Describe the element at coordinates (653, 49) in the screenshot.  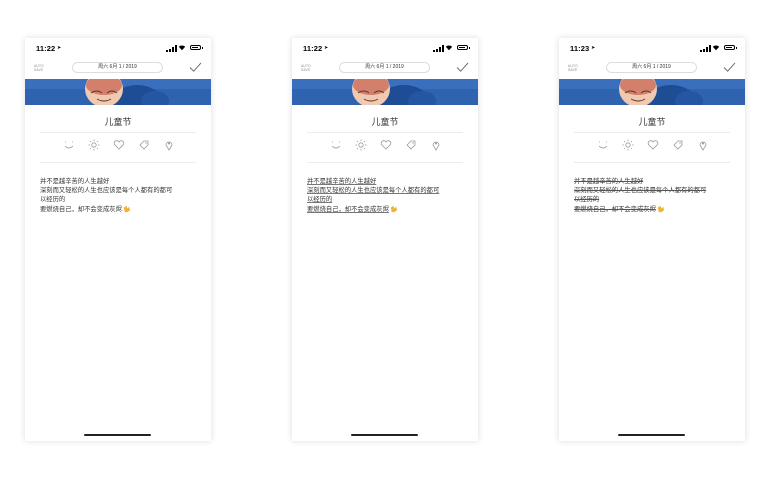
I see `status-bar: 11:23 ➤` at that location.